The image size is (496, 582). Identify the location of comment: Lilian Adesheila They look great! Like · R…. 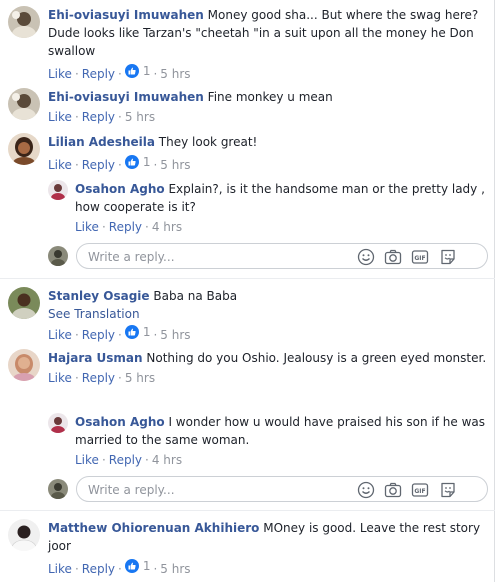
(248, 153).